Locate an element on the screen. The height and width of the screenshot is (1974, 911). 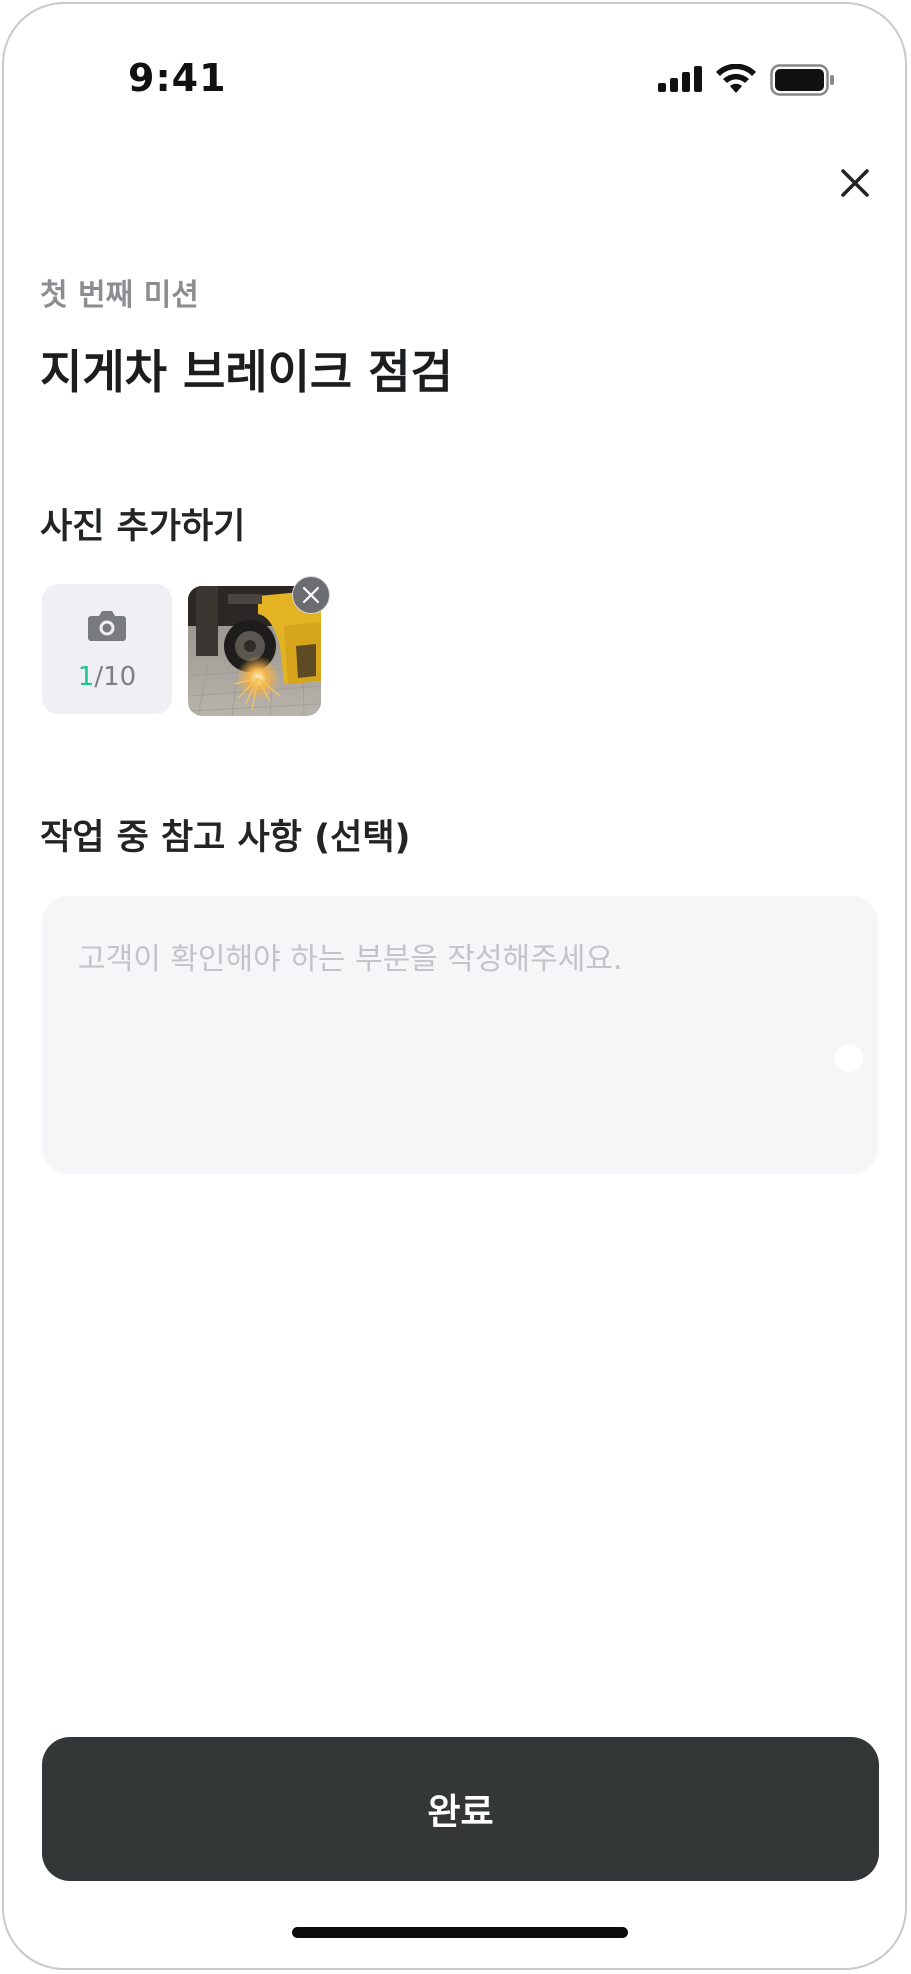
photo-count-current: 1 is located at coordinates (86, 677).